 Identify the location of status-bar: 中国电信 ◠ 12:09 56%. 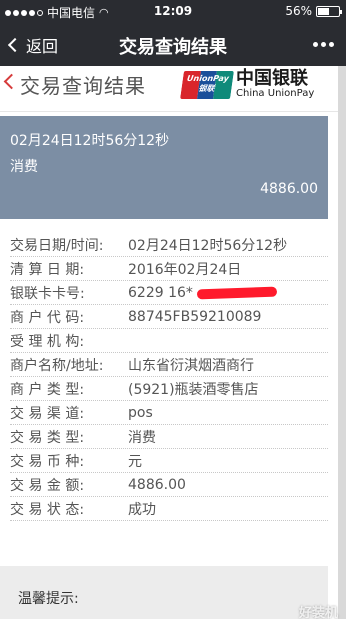
(173, 11).